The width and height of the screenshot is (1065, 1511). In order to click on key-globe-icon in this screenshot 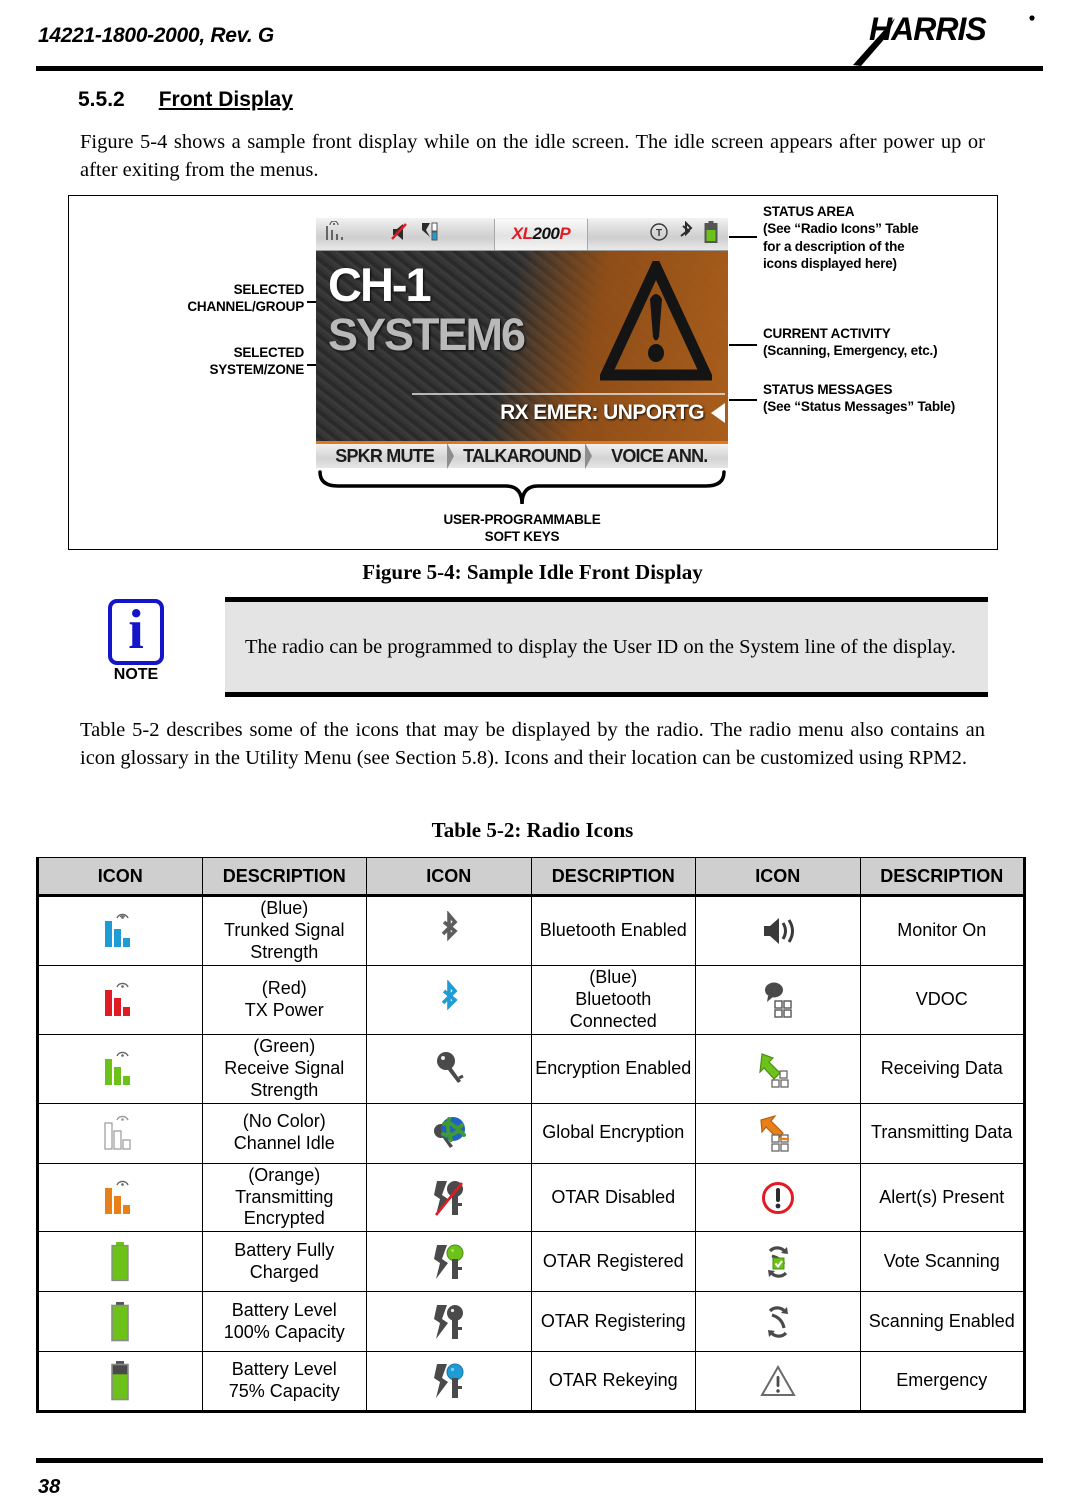, I will do `click(449, 1133)`.